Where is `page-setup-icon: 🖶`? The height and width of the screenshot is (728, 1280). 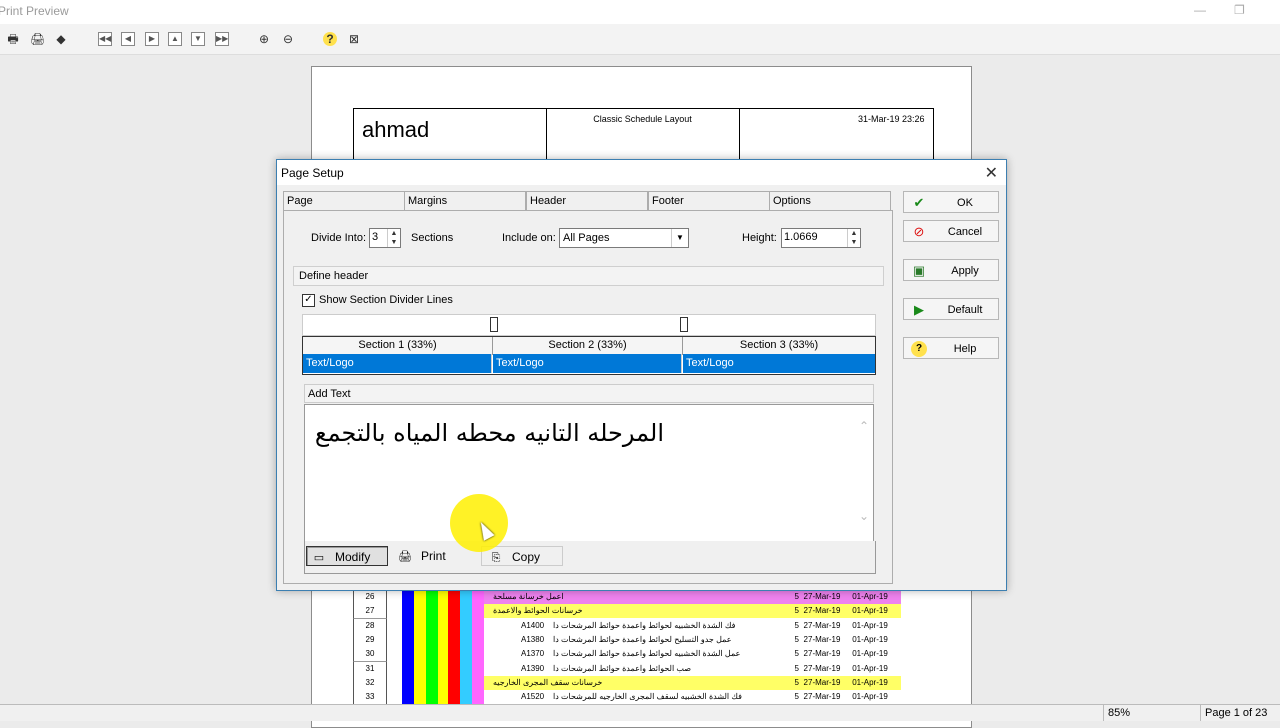
page-setup-icon: 🖶 is located at coordinates (13, 39).